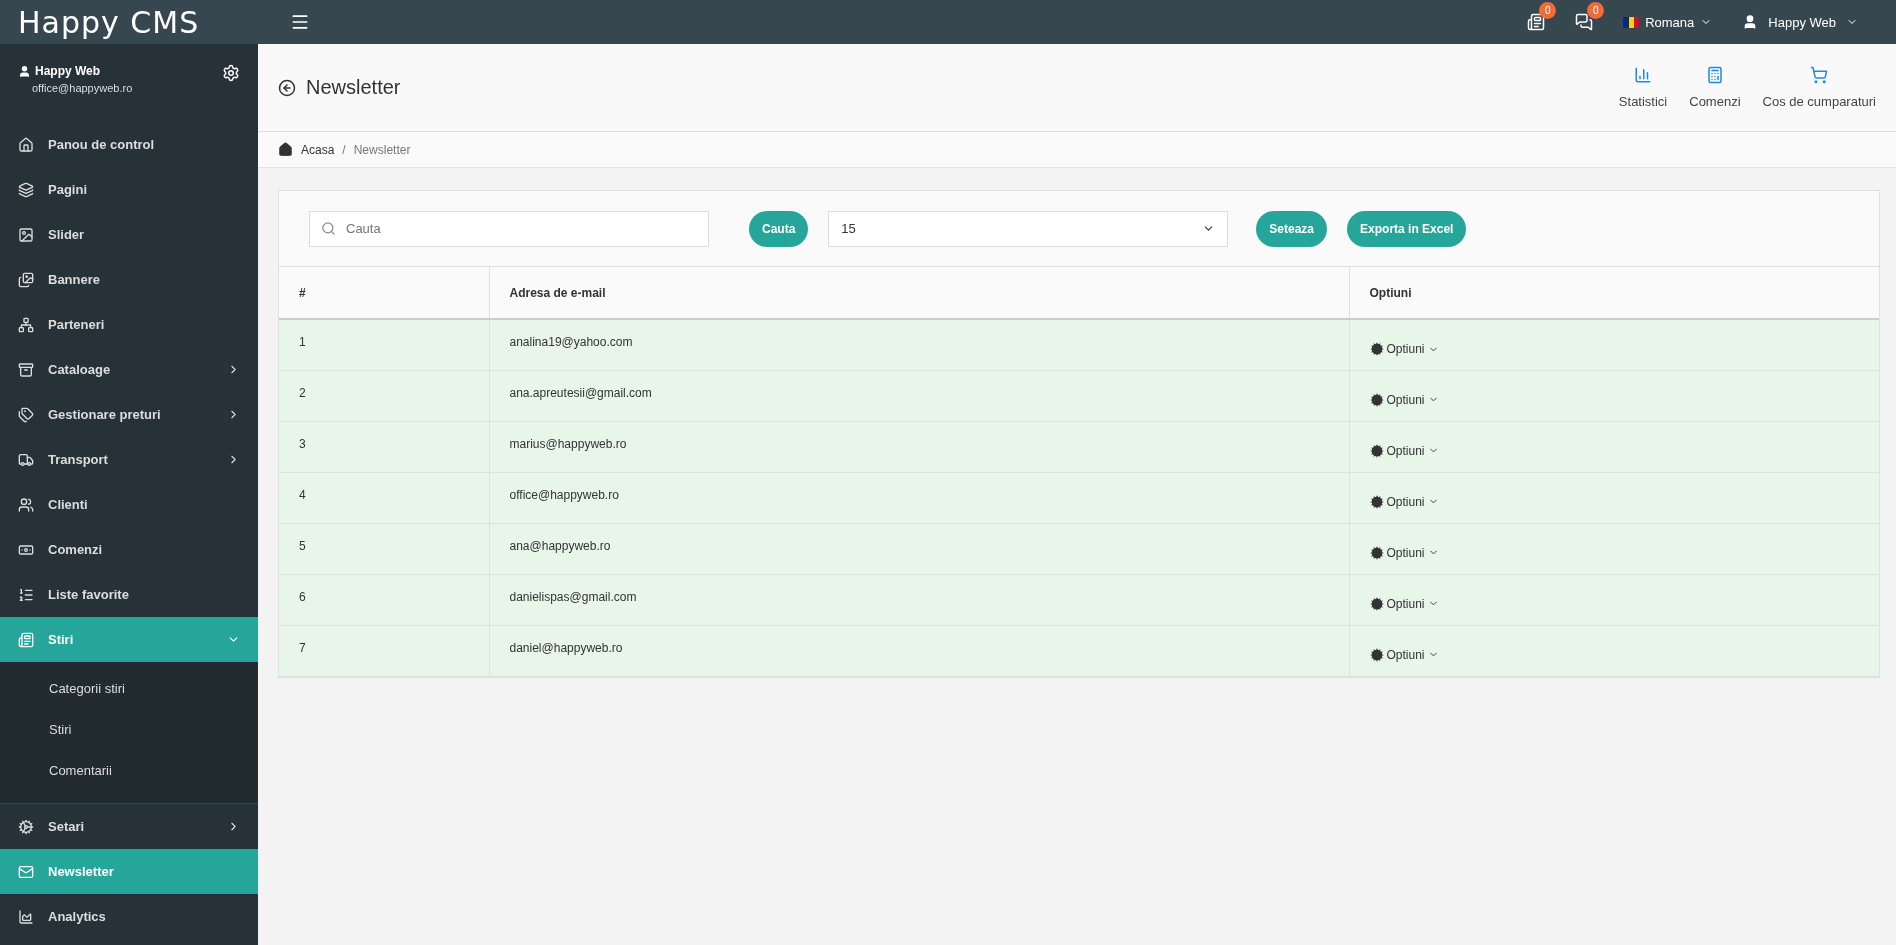 The width and height of the screenshot is (1896, 945). Describe the element at coordinates (129, 414) in the screenshot. I see `sidebar-item: Gestionare preturi` at that location.